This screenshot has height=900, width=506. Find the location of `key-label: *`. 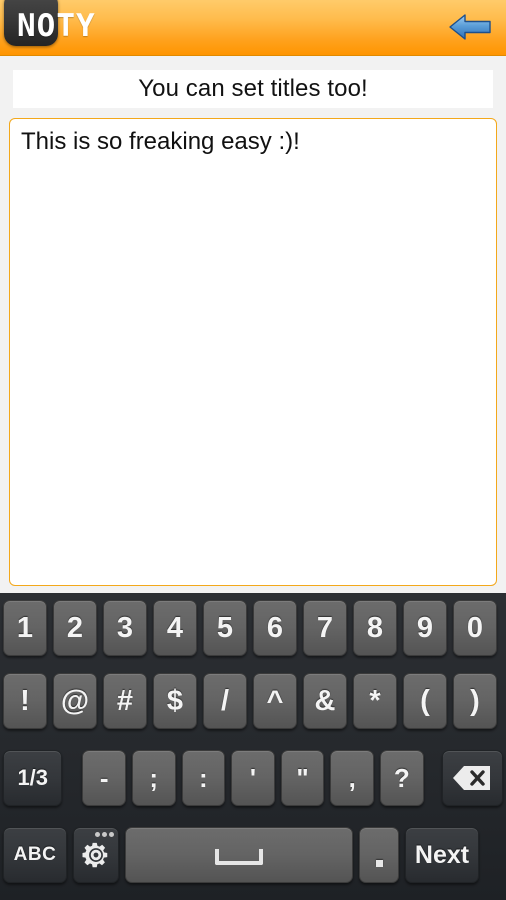

key-label: * is located at coordinates (375, 700).